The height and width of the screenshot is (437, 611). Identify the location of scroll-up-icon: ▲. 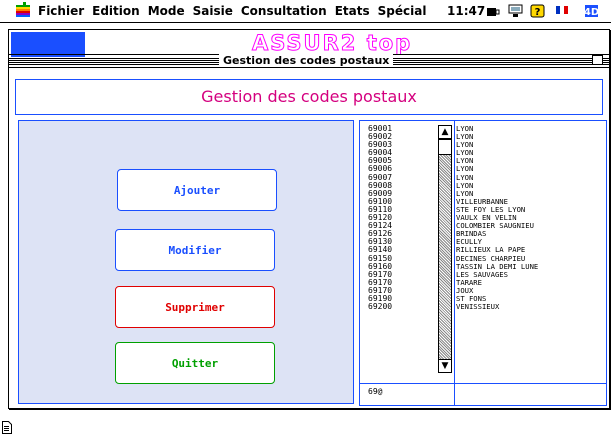
(445, 132).